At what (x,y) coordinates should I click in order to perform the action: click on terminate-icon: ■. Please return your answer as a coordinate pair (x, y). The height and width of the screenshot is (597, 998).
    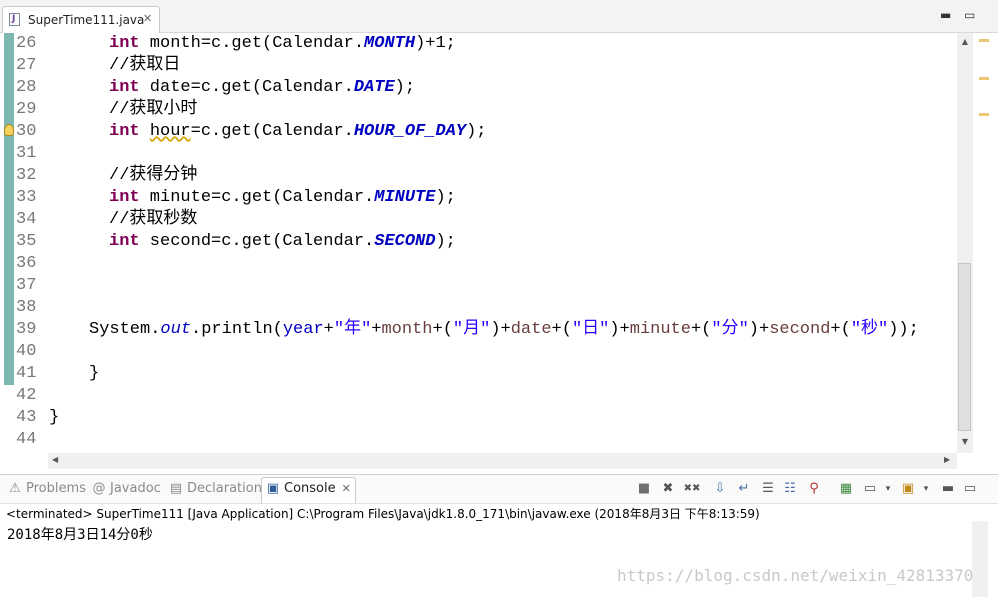
    Looking at the image, I should click on (644, 489).